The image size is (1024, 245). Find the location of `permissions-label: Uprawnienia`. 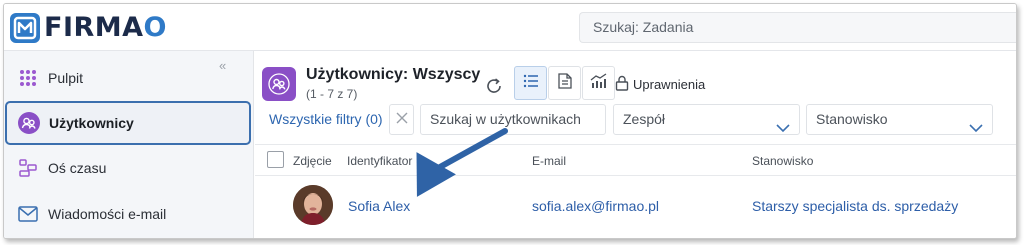

permissions-label: Uprawnienia is located at coordinates (669, 84).